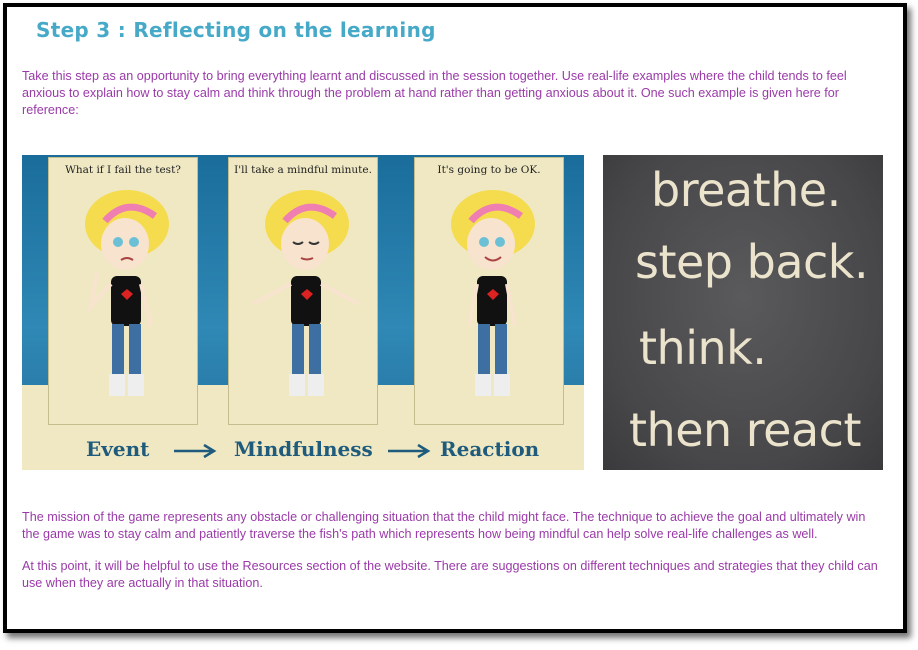  What do you see at coordinates (752, 262) in the screenshot?
I see `chalk-line: step back.` at bounding box center [752, 262].